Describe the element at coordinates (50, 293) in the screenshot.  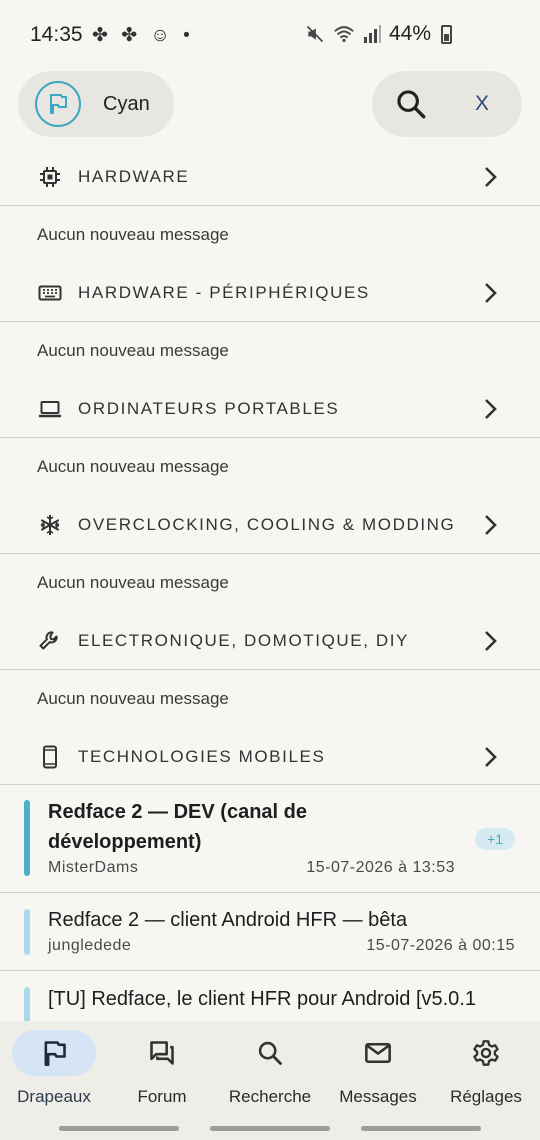
I see `keyboard-icon` at that location.